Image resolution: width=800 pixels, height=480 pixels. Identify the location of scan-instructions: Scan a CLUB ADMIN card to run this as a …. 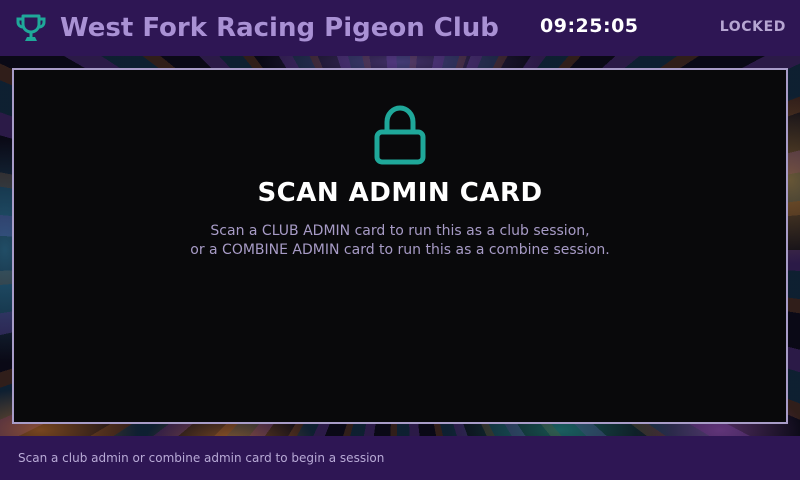
(400, 241).